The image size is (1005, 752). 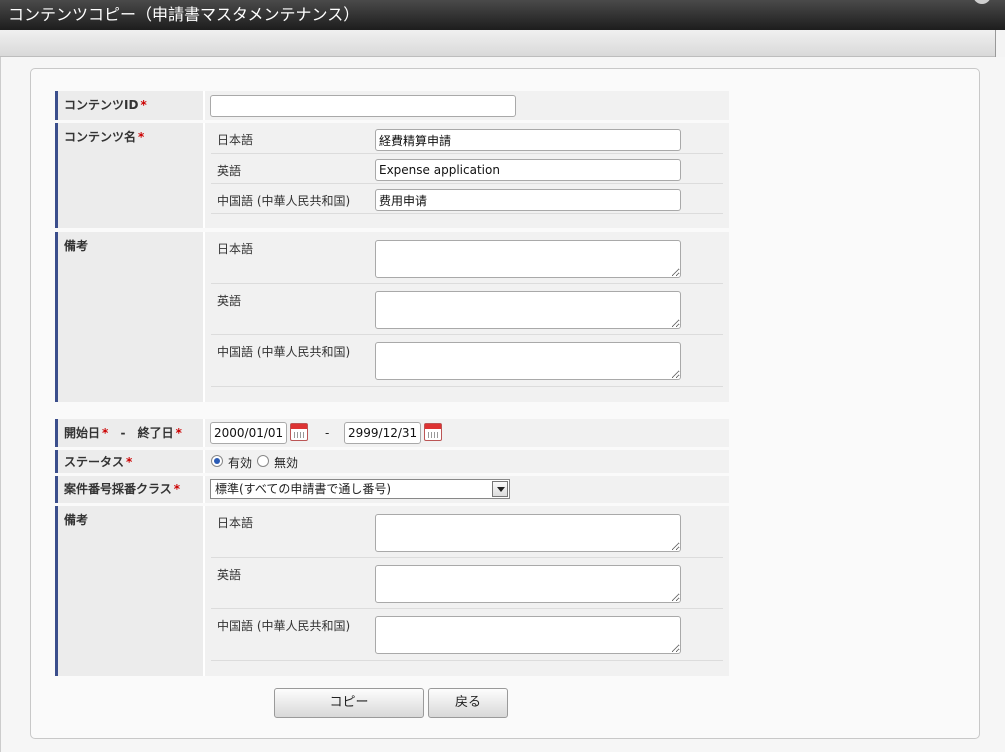 I want to click on value-numbering-class: 標準(すべての申請書で通し番号), so click(x=467, y=489).